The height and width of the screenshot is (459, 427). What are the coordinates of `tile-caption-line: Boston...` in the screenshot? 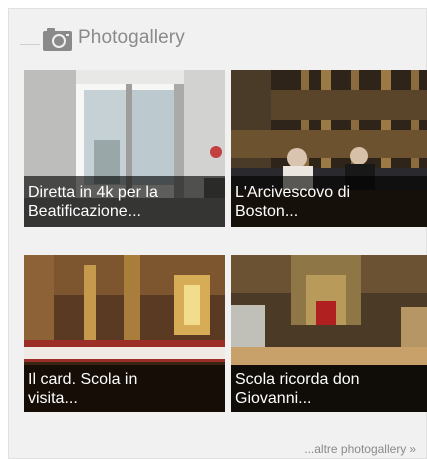 It's located at (267, 211).